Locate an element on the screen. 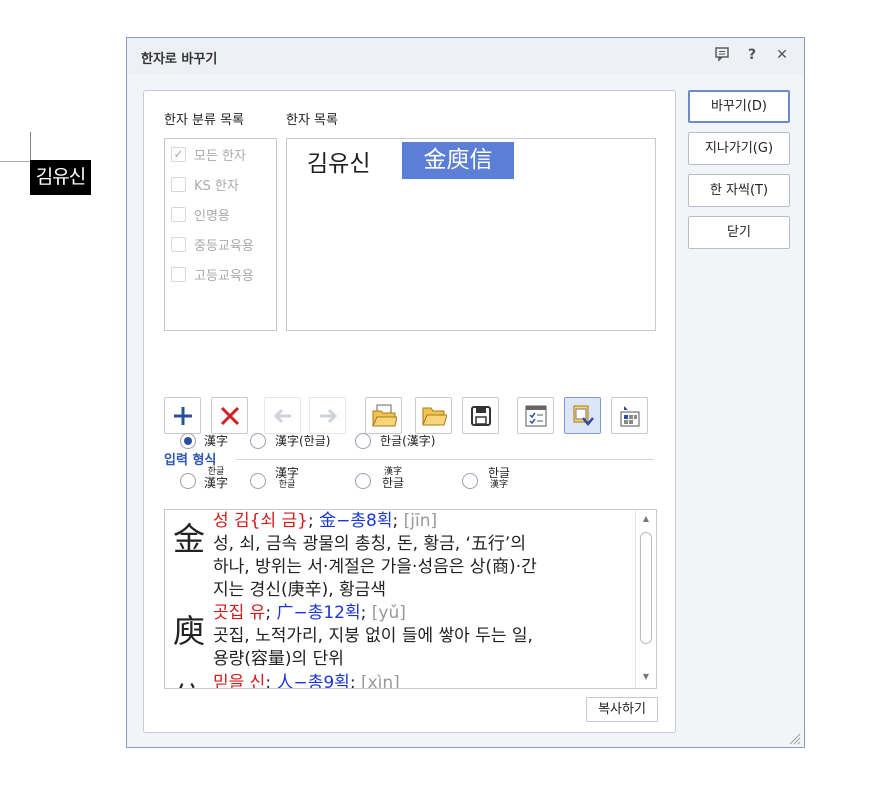  entry-2-line-1: 곳집, 노적가리, 지붕 없이 들에 쌓아 두는 일, is located at coordinates (373, 636).